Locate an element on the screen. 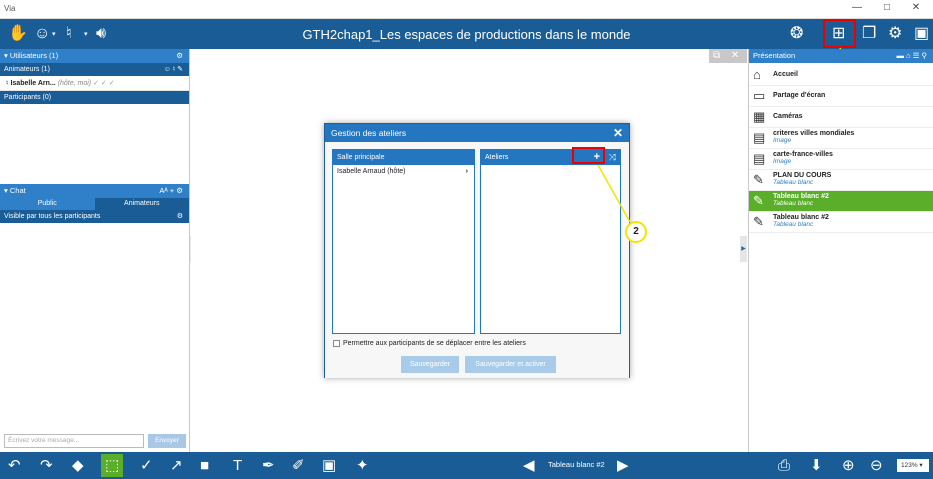  pointer-icon: ✦ is located at coordinates (362, 465).